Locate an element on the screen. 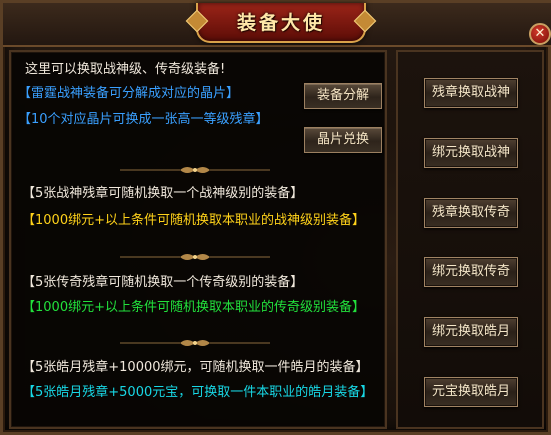 The height and width of the screenshot is (435, 551). section-heading-chuanqi: 【5张传奇残章可随机换取一个传奇级别的装备】 is located at coordinates (163, 282).